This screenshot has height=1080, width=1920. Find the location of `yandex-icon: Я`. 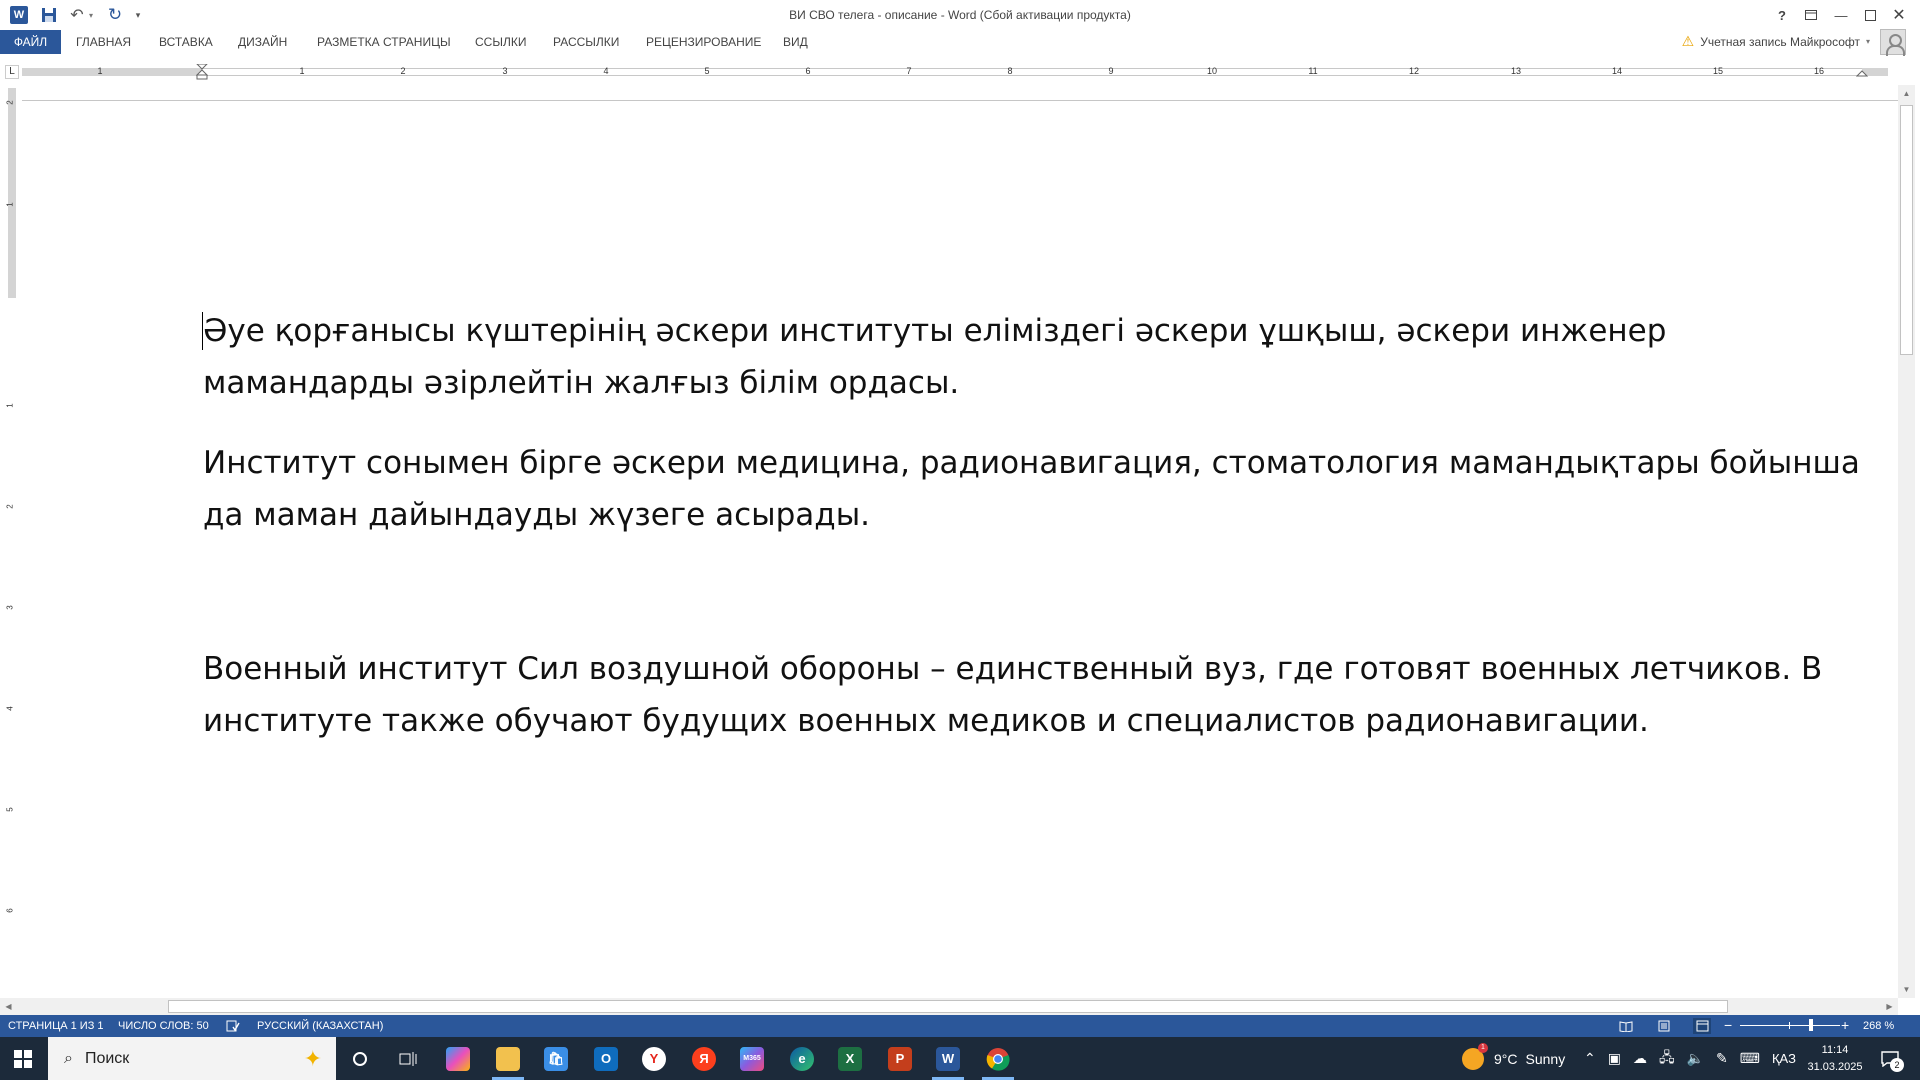

yandex-icon: Я is located at coordinates (704, 1058).